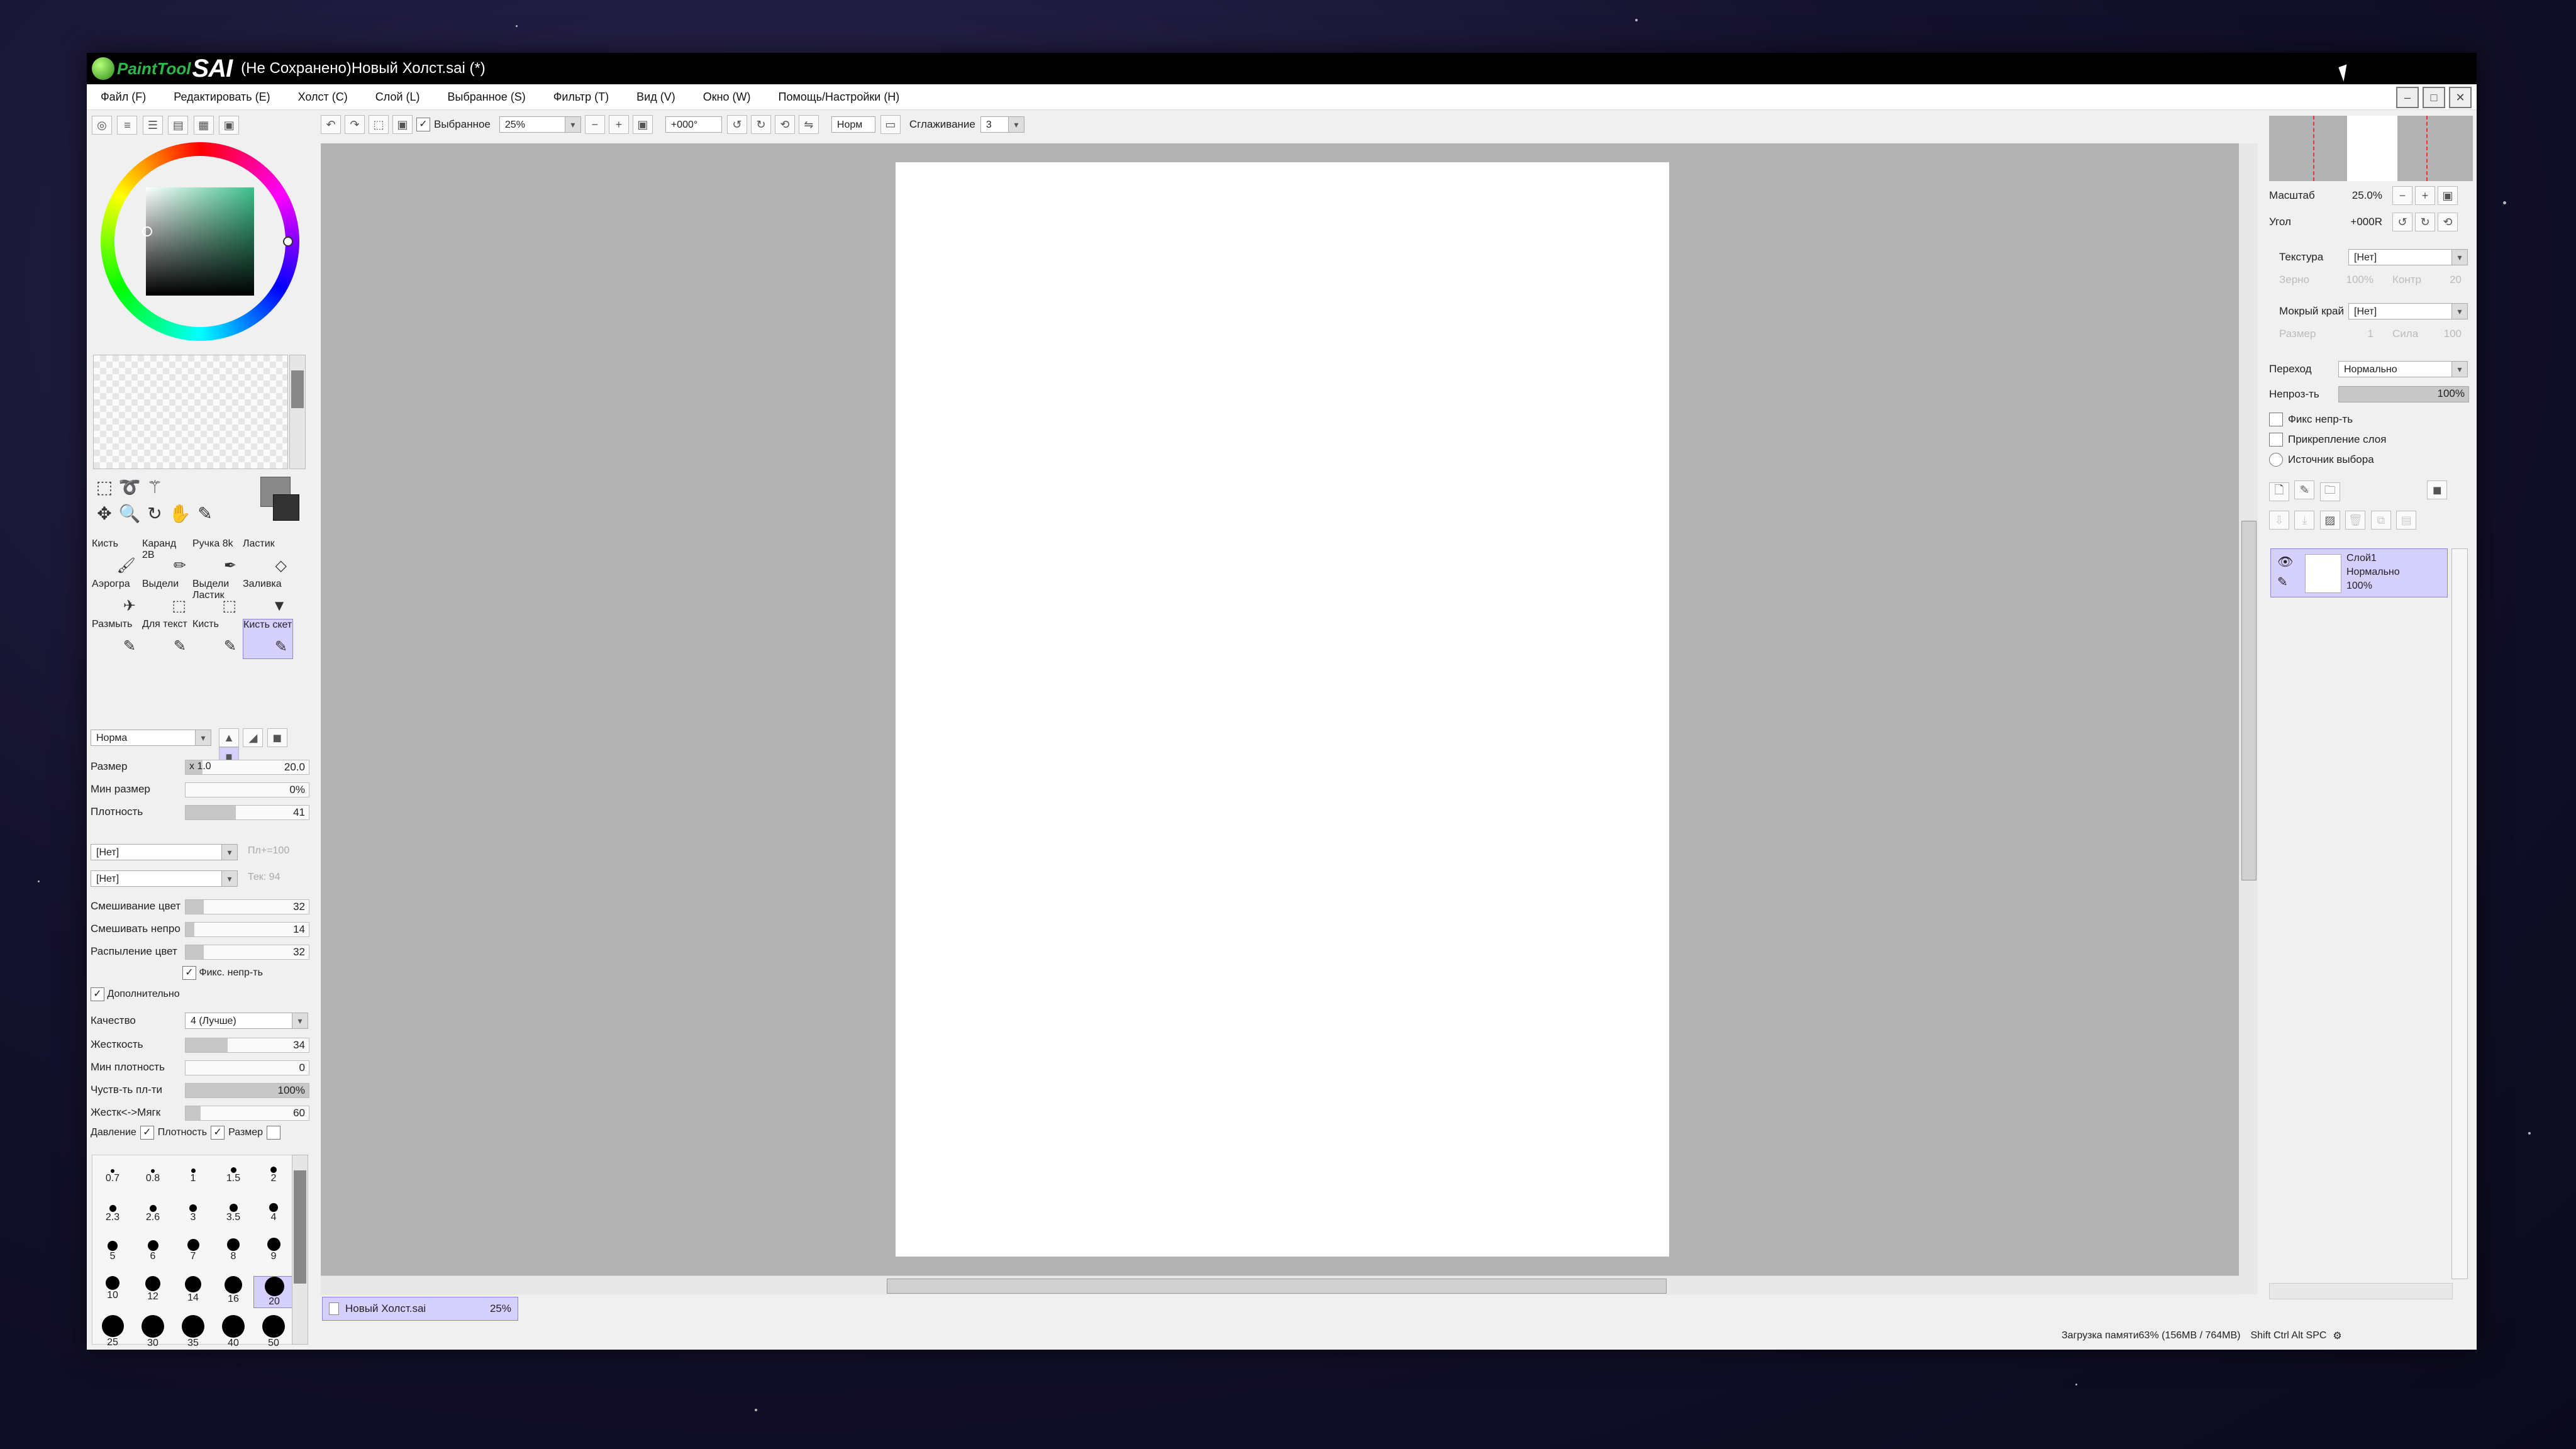 This screenshot has width=2576, height=1449. What do you see at coordinates (853, 124) in the screenshot?
I see `view-mode-select: Норм` at bounding box center [853, 124].